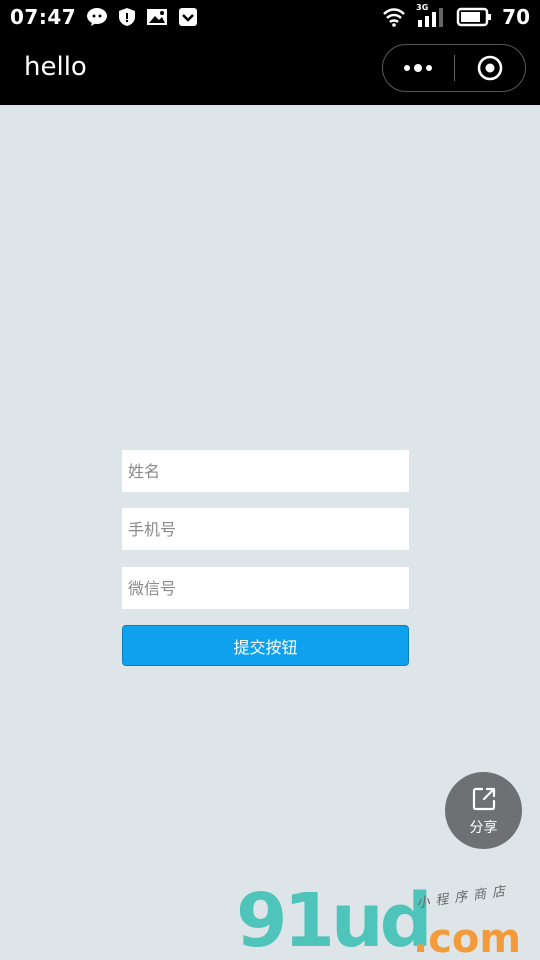 The height and width of the screenshot is (960, 540). What do you see at coordinates (334, 919) in the screenshot?
I see `watermark-logo: 91ud` at bounding box center [334, 919].